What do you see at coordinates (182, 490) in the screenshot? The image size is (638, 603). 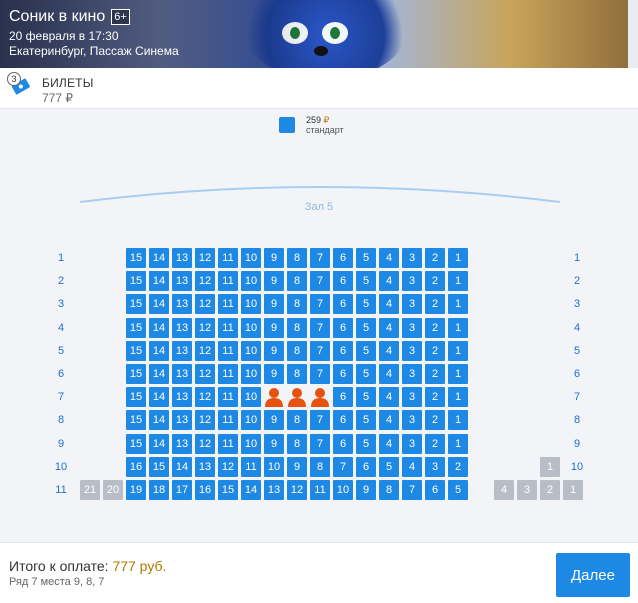 I see `seat-free: 17` at bounding box center [182, 490].